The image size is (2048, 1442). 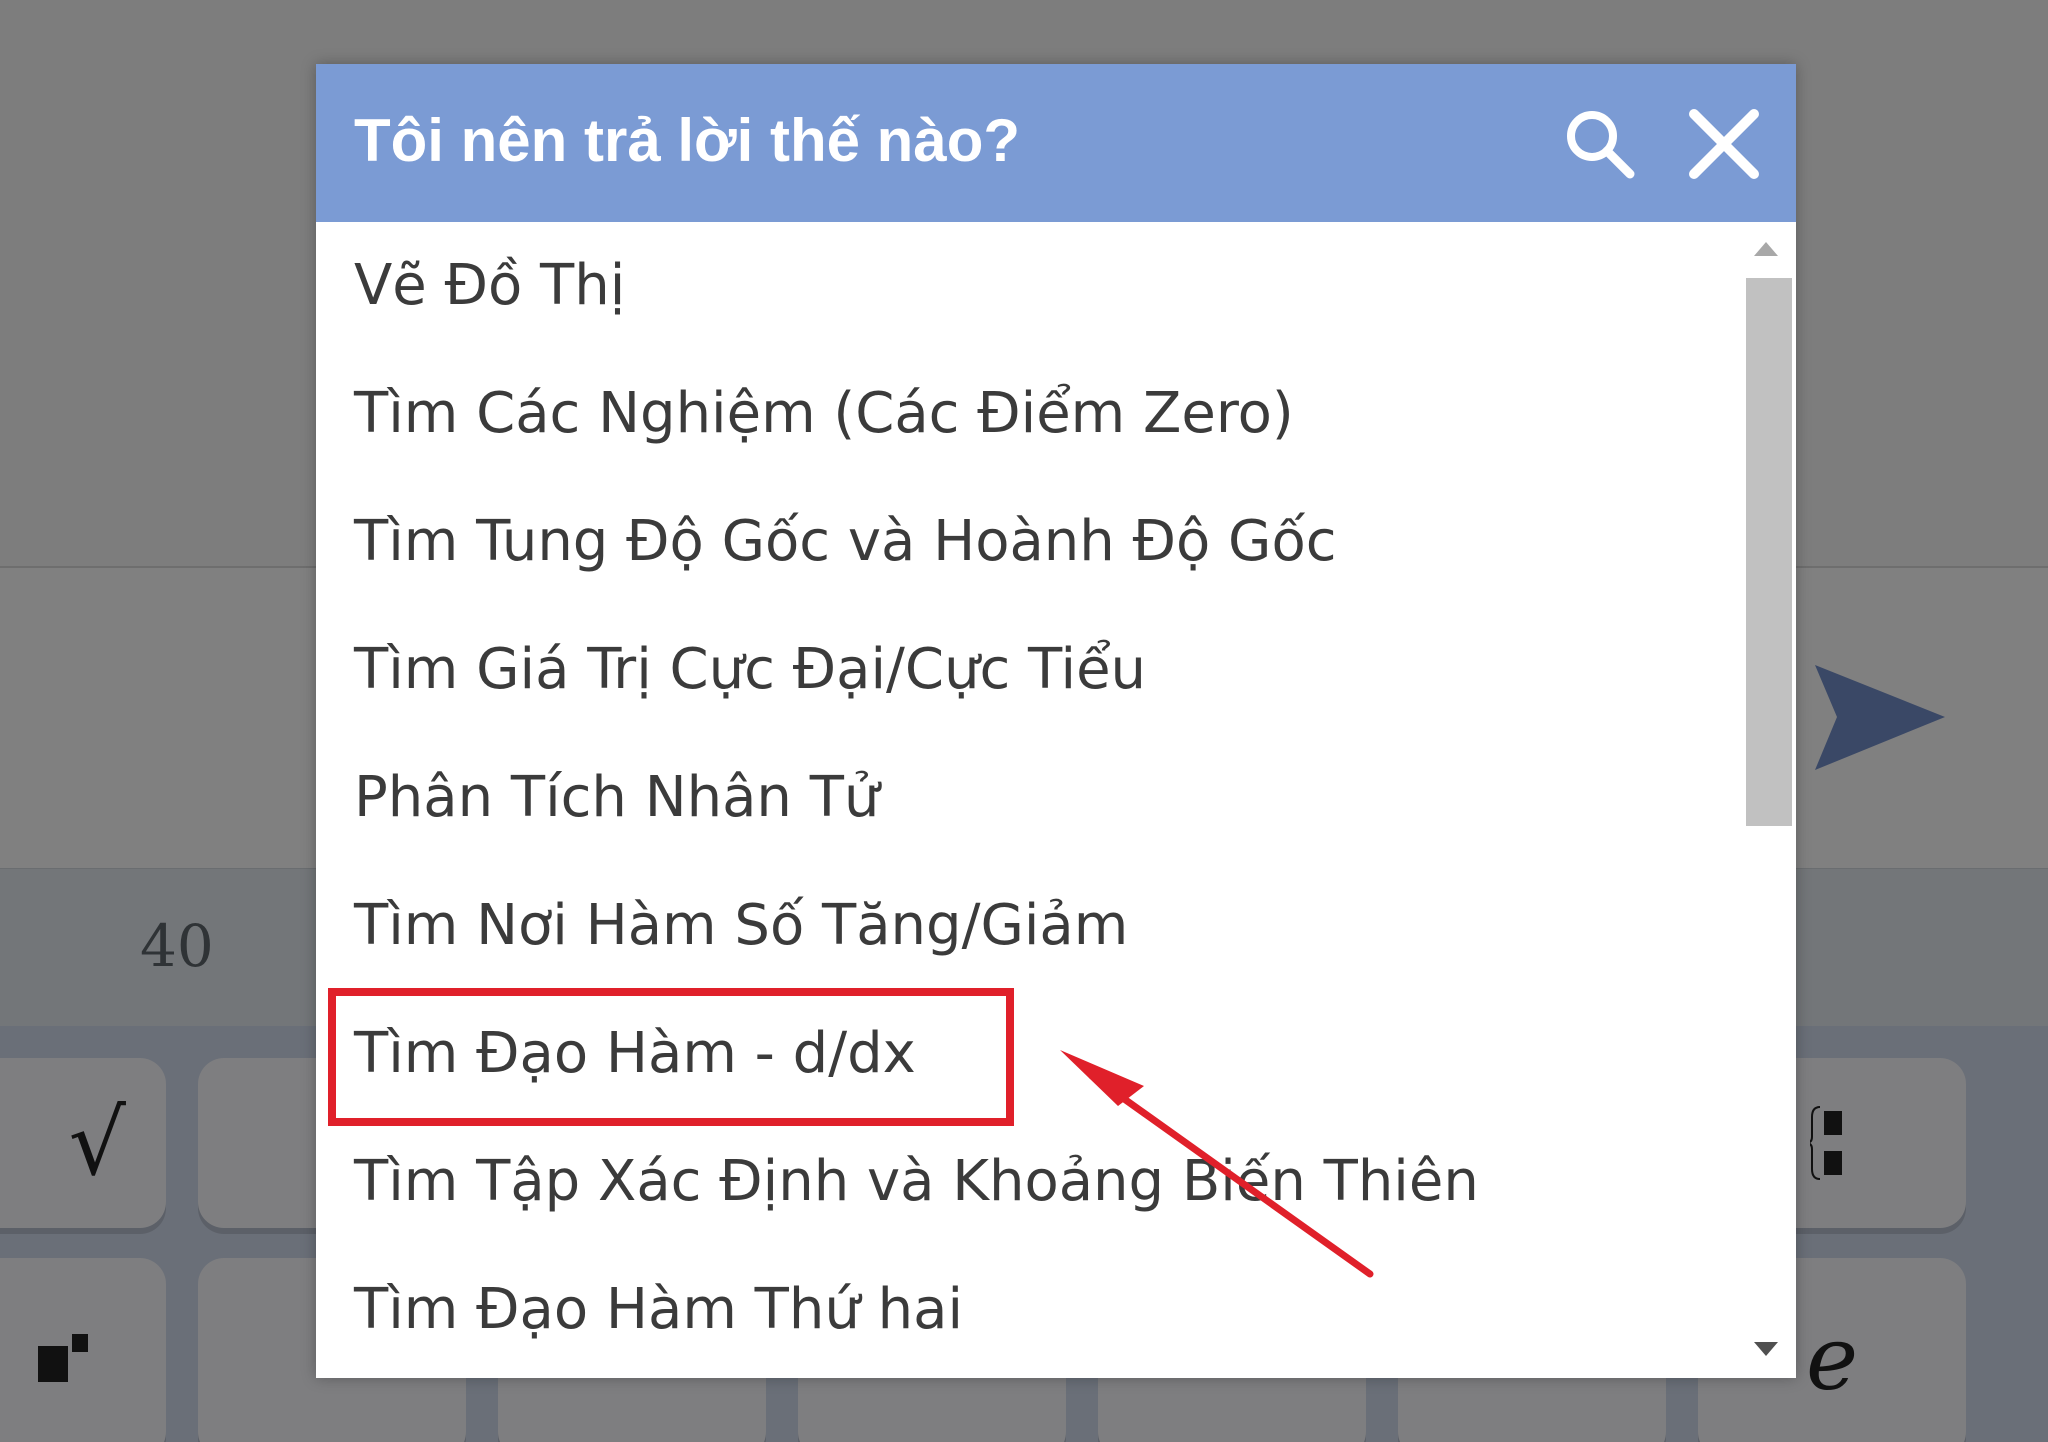 I want to click on option-factor: Phân Tích Nhân Tử, so click(x=1026, y=798).